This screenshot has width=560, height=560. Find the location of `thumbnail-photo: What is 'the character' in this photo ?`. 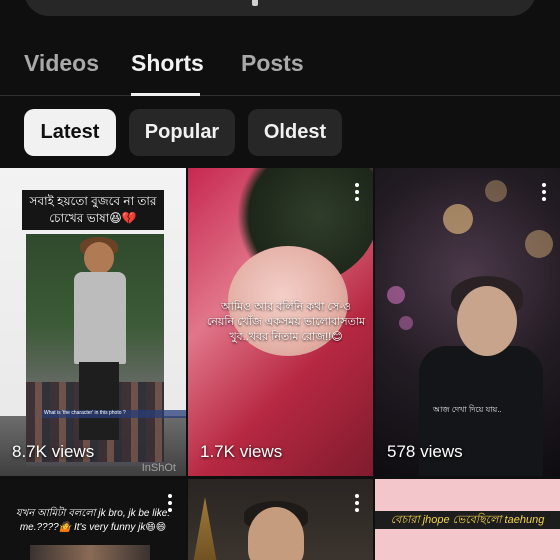

thumbnail-photo: What is 'the character' in this photo ? is located at coordinates (106, 350).